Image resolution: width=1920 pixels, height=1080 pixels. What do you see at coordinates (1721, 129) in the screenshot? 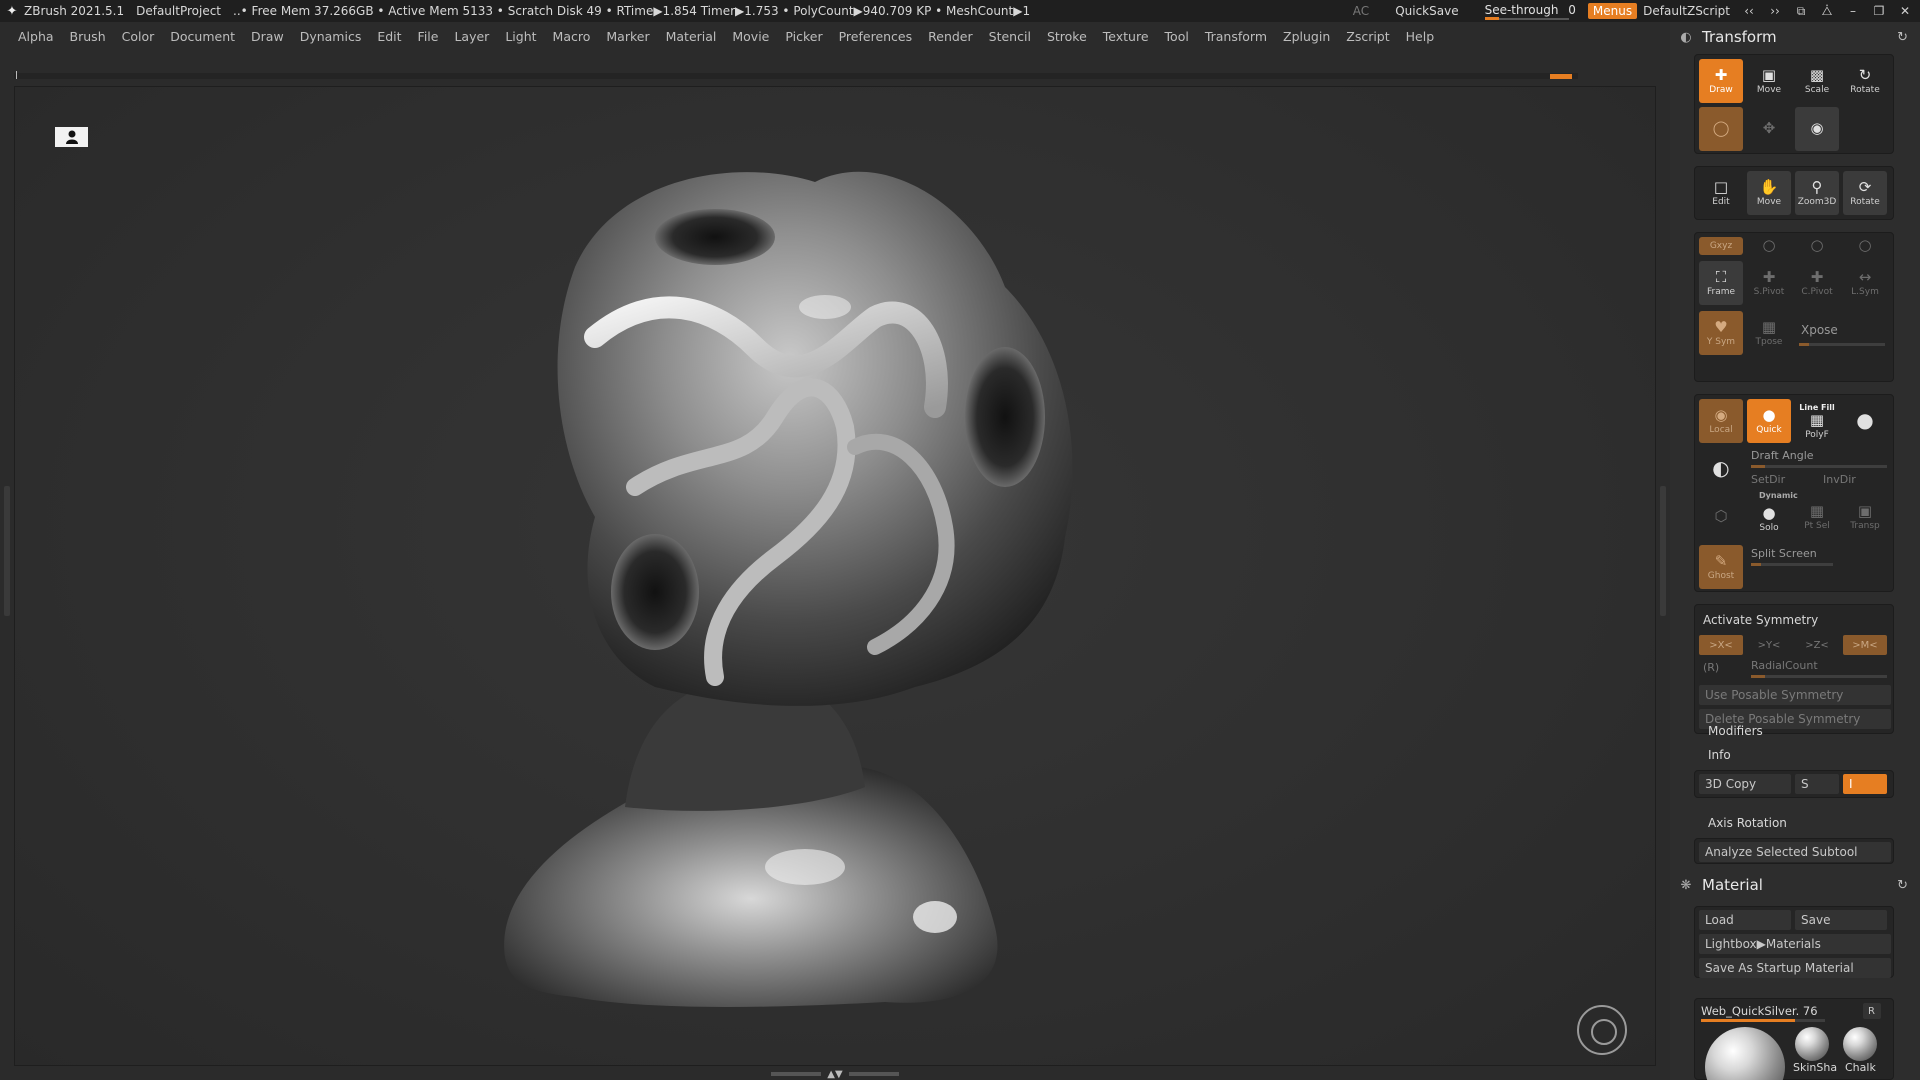
I see `gizmo-toggle-button: ◯` at bounding box center [1721, 129].